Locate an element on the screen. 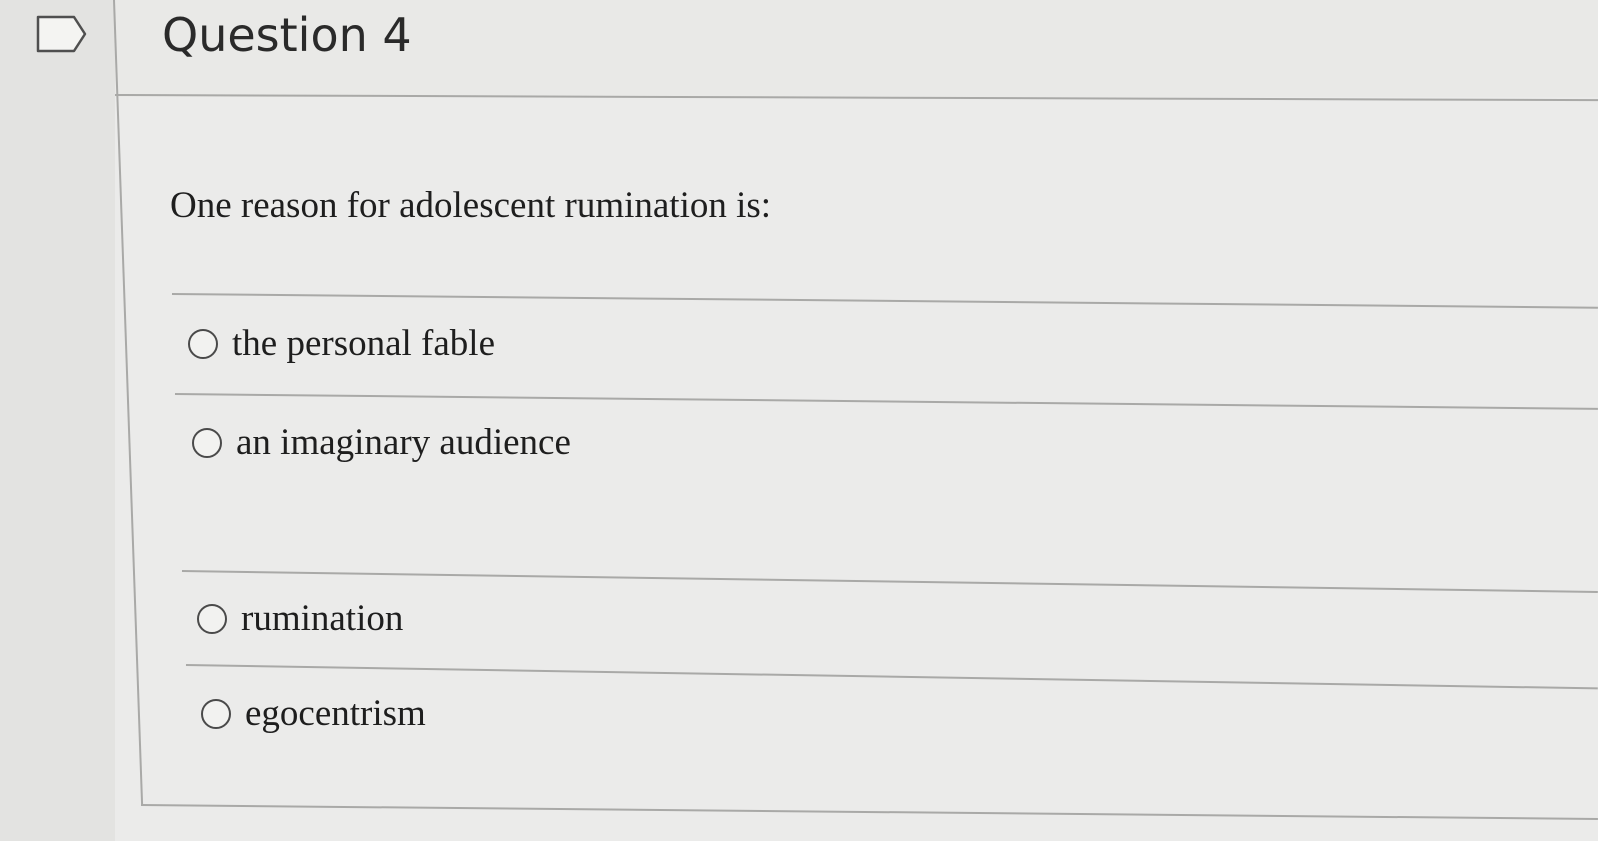 Image resolution: width=1598 pixels, height=841 pixels. option-label: egocentrism is located at coordinates (335, 713).